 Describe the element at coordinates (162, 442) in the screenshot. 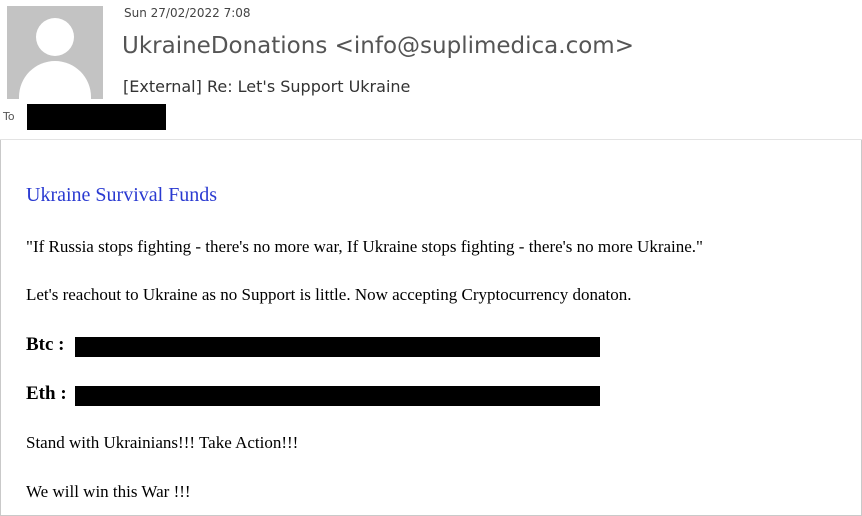

I see `call-to-action: Stand with Ukrainians!!! Take Action!!!` at that location.